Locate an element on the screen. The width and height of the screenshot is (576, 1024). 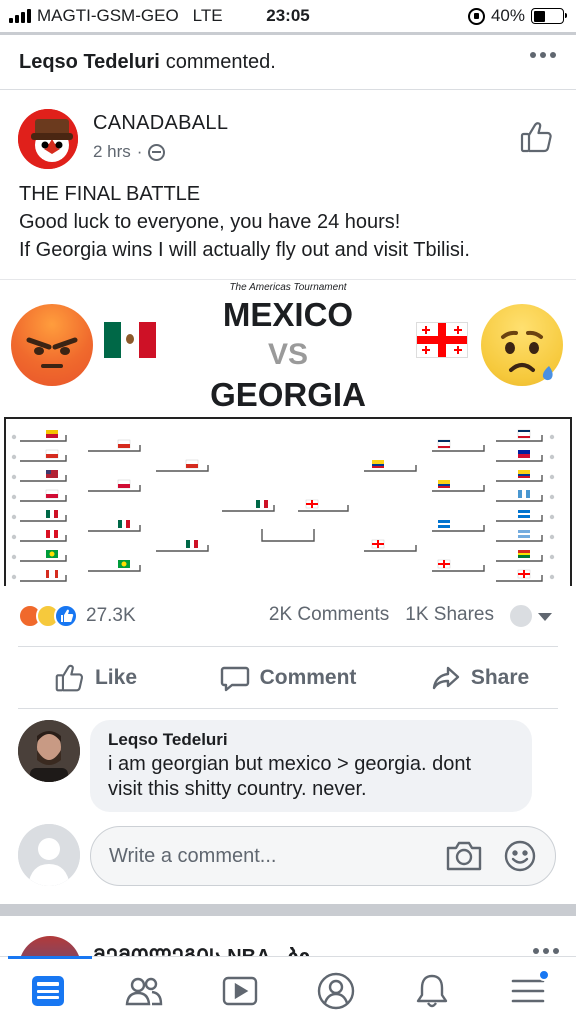
camera-icon is located at coordinates (464, 858).